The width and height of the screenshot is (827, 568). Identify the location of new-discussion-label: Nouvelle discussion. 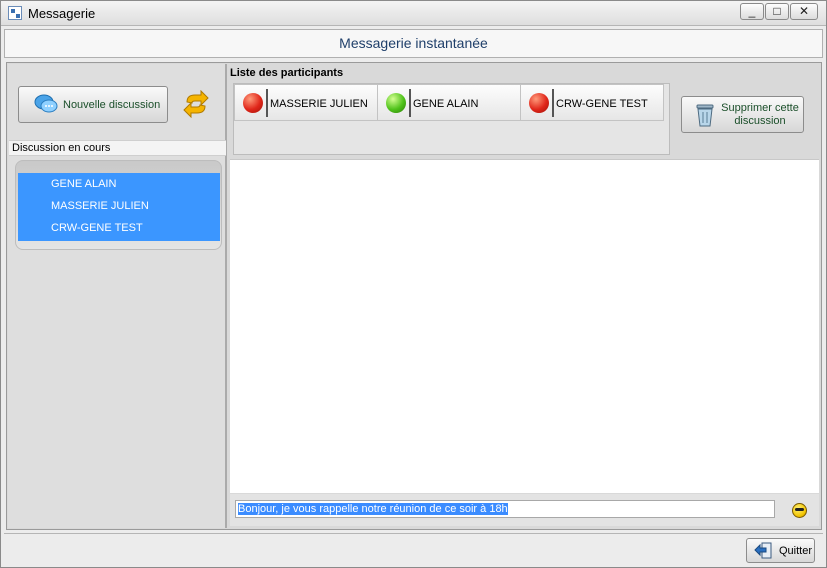
(112, 105).